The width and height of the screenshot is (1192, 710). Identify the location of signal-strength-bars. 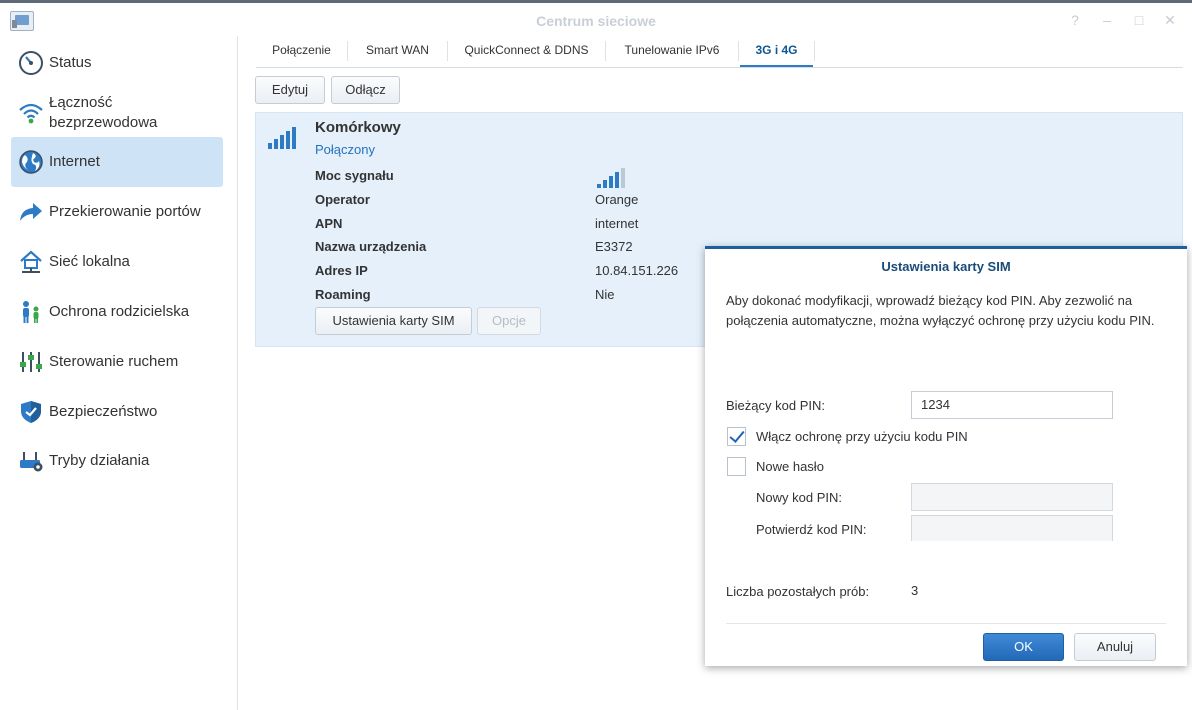
(613, 178).